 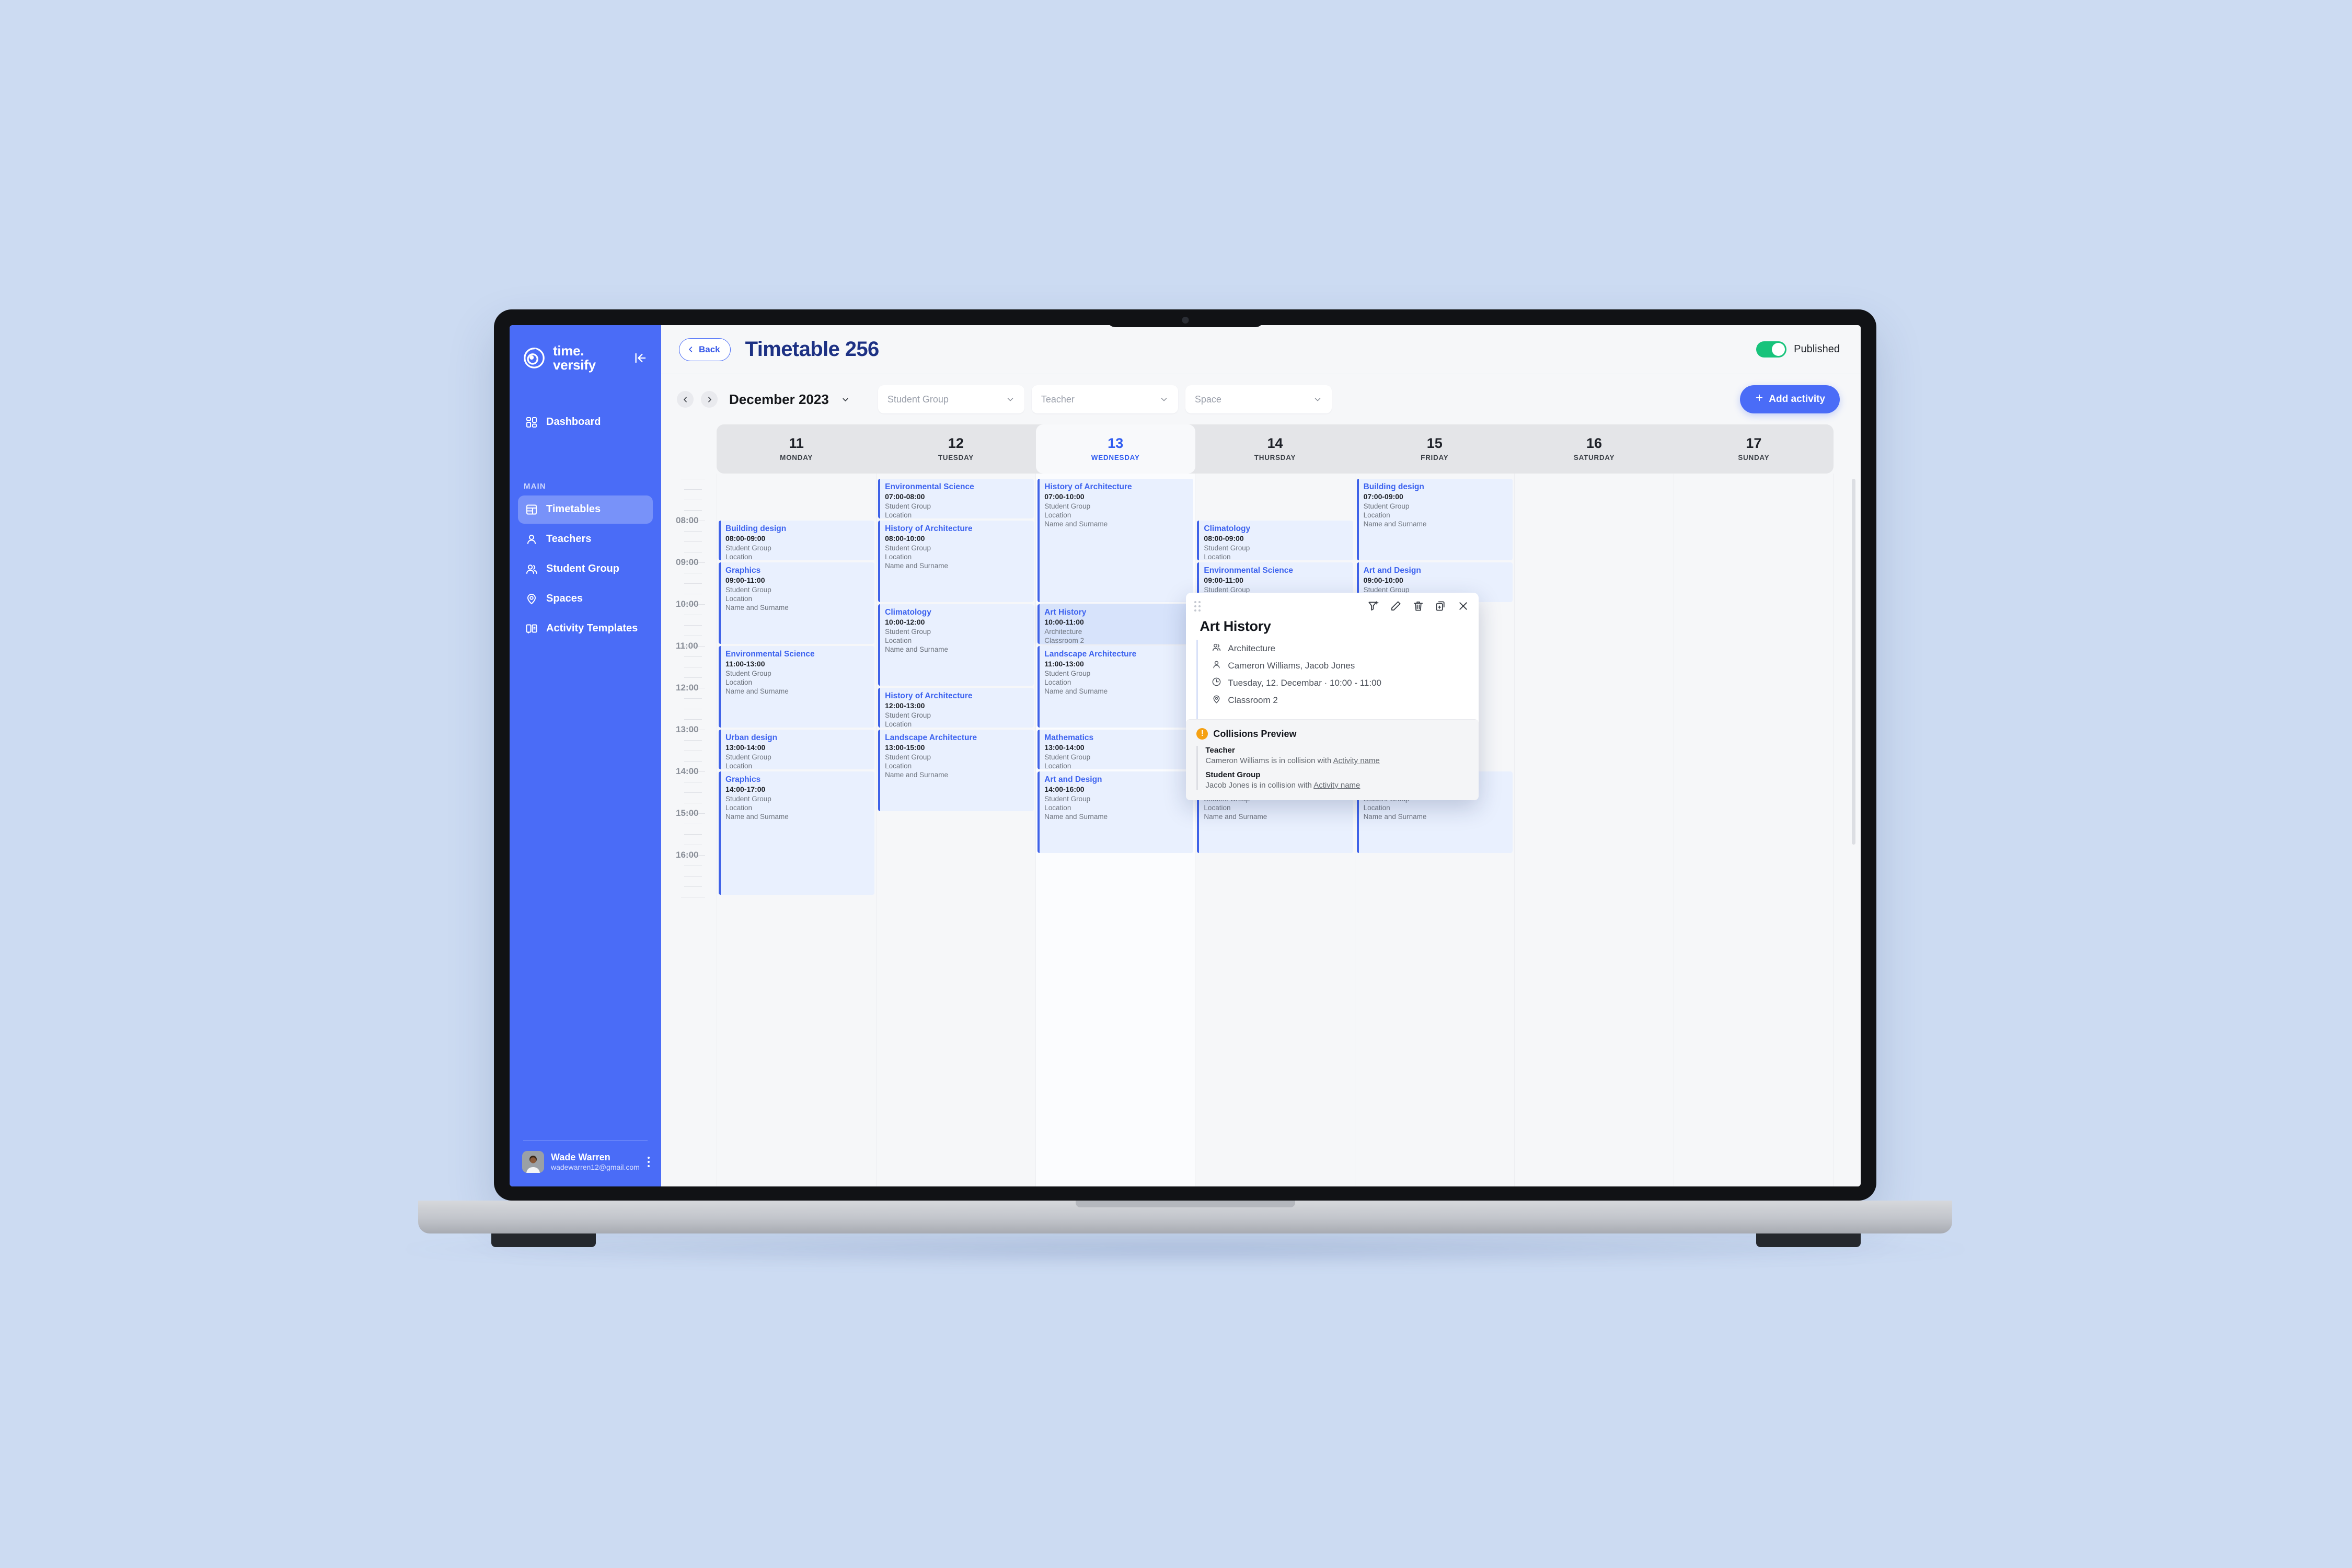 What do you see at coordinates (1275, 458) in the screenshot?
I see `day-name: THURSDAY` at bounding box center [1275, 458].